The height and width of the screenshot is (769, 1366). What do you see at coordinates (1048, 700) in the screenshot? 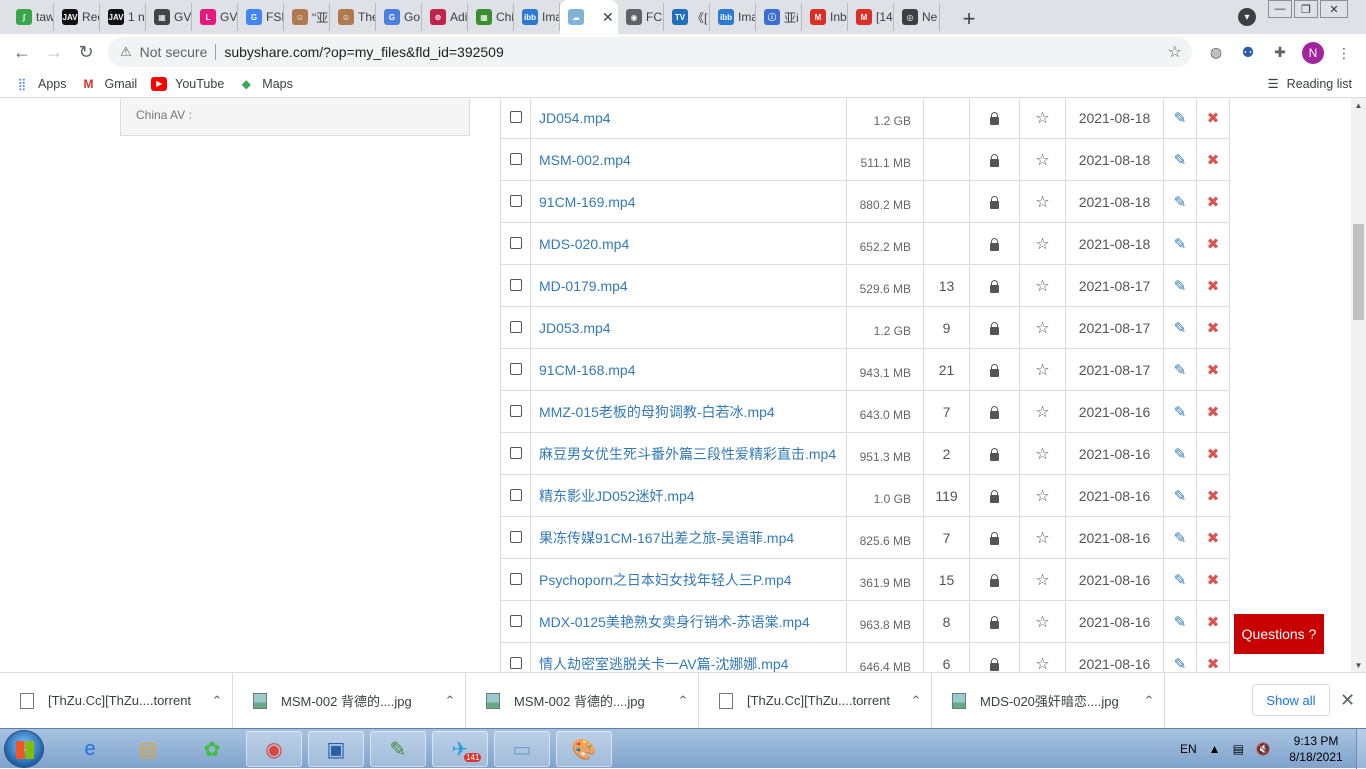
I see `download-item: MDS-020强奸暗恋....jpg ⌃` at bounding box center [1048, 700].